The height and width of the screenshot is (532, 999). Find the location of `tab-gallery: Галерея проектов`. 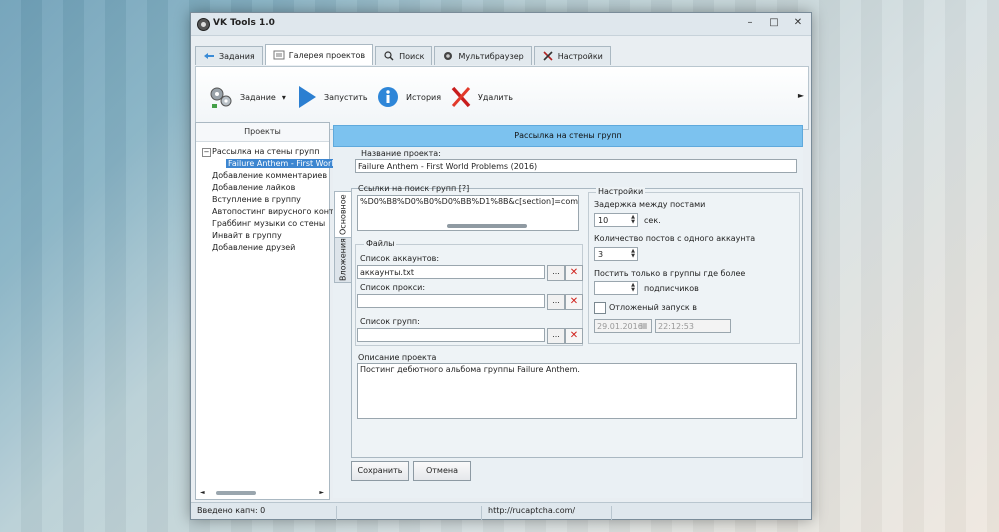

tab-gallery: Галерея проектов is located at coordinates (319, 54).